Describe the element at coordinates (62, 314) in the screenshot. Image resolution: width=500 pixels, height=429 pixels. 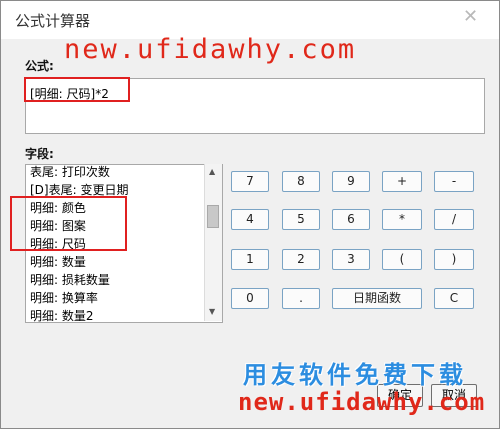
I see `list-item: 明细: 数量2` at that location.